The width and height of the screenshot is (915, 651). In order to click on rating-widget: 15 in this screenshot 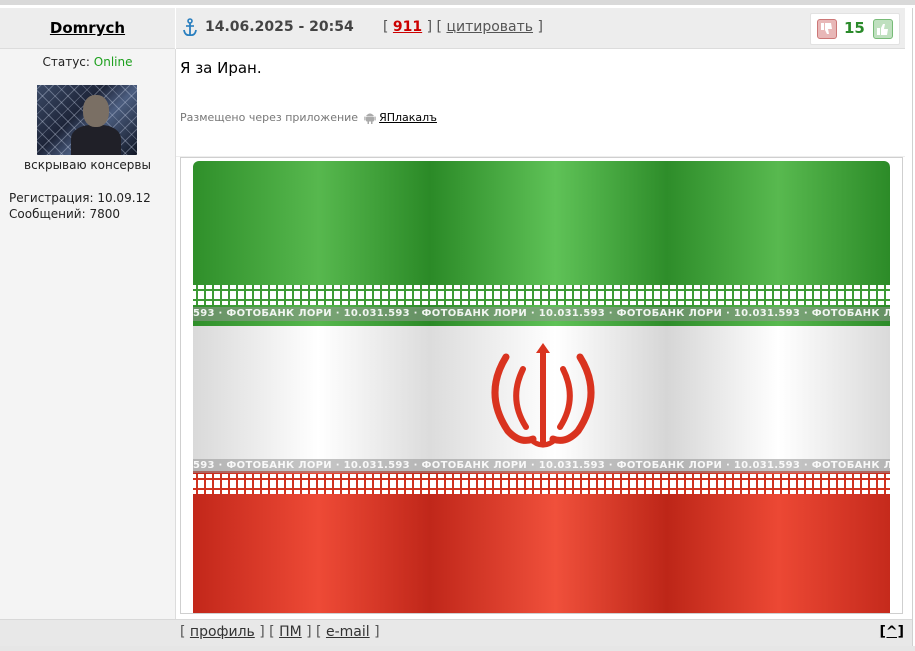, I will do `click(855, 29)`.